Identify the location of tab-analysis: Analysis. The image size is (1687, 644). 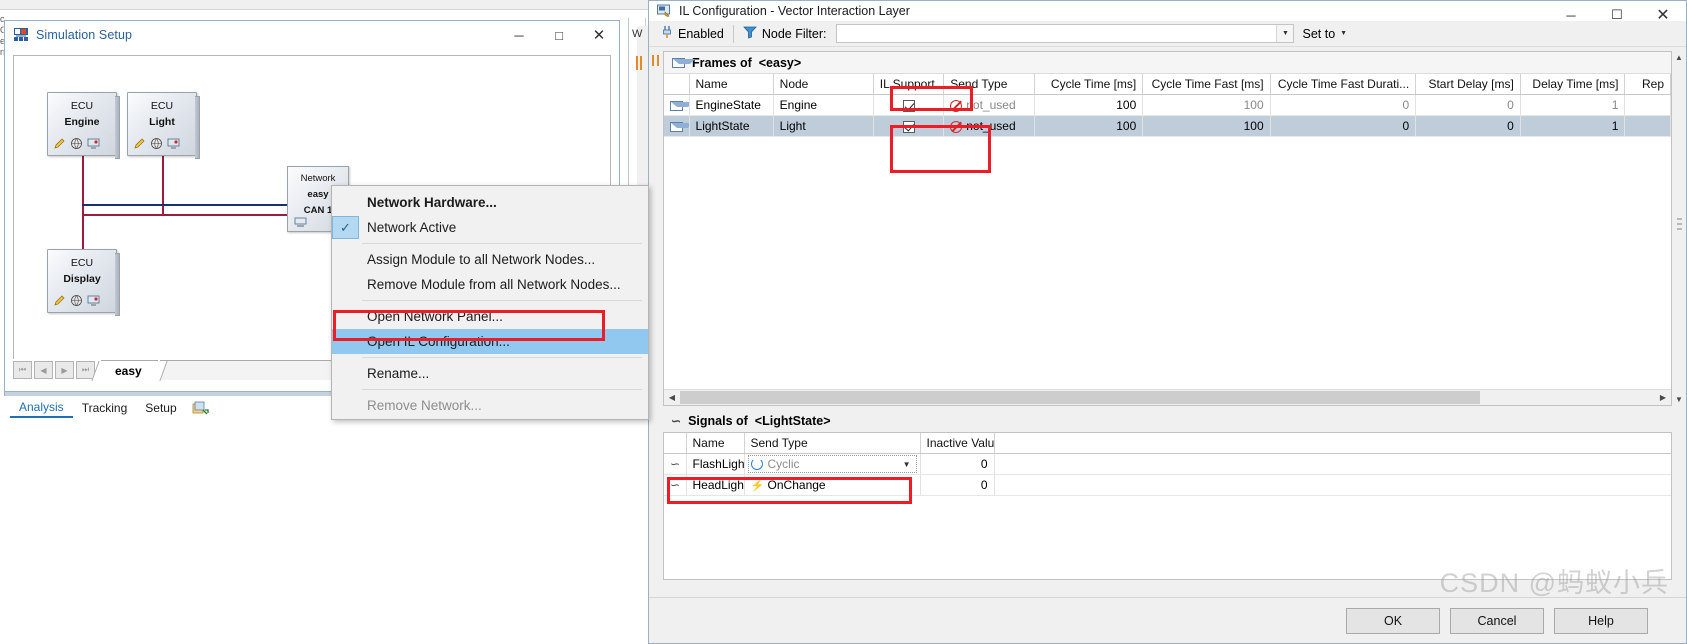
(41, 408).